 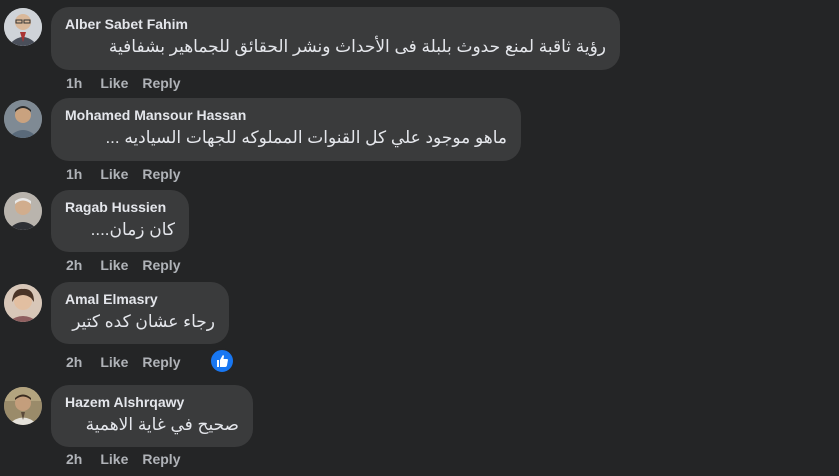 What do you see at coordinates (222, 361) in the screenshot?
I see `thumbs-up-icon` at bounding box center [222, 361].